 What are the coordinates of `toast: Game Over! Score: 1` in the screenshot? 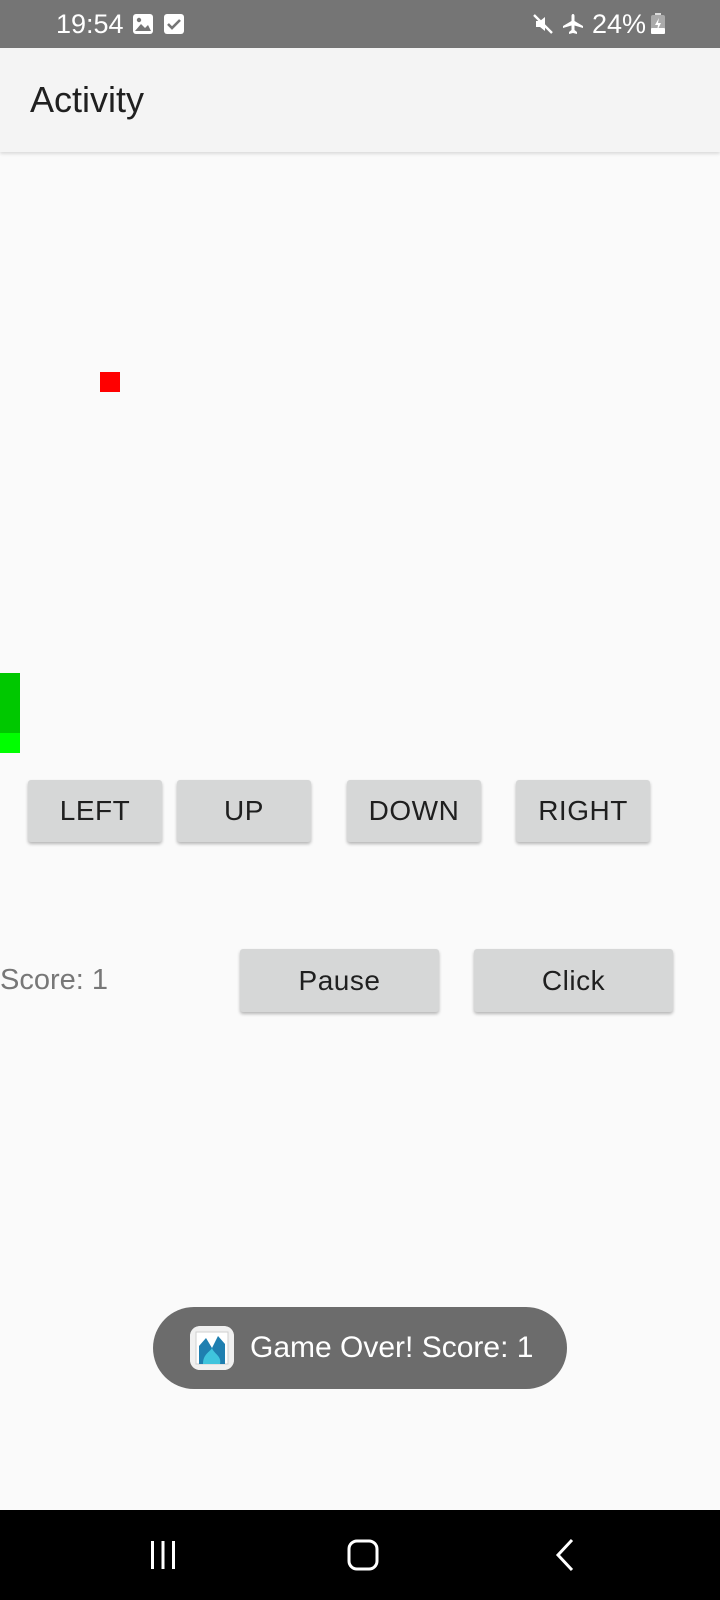 It's located at (360, 1348).